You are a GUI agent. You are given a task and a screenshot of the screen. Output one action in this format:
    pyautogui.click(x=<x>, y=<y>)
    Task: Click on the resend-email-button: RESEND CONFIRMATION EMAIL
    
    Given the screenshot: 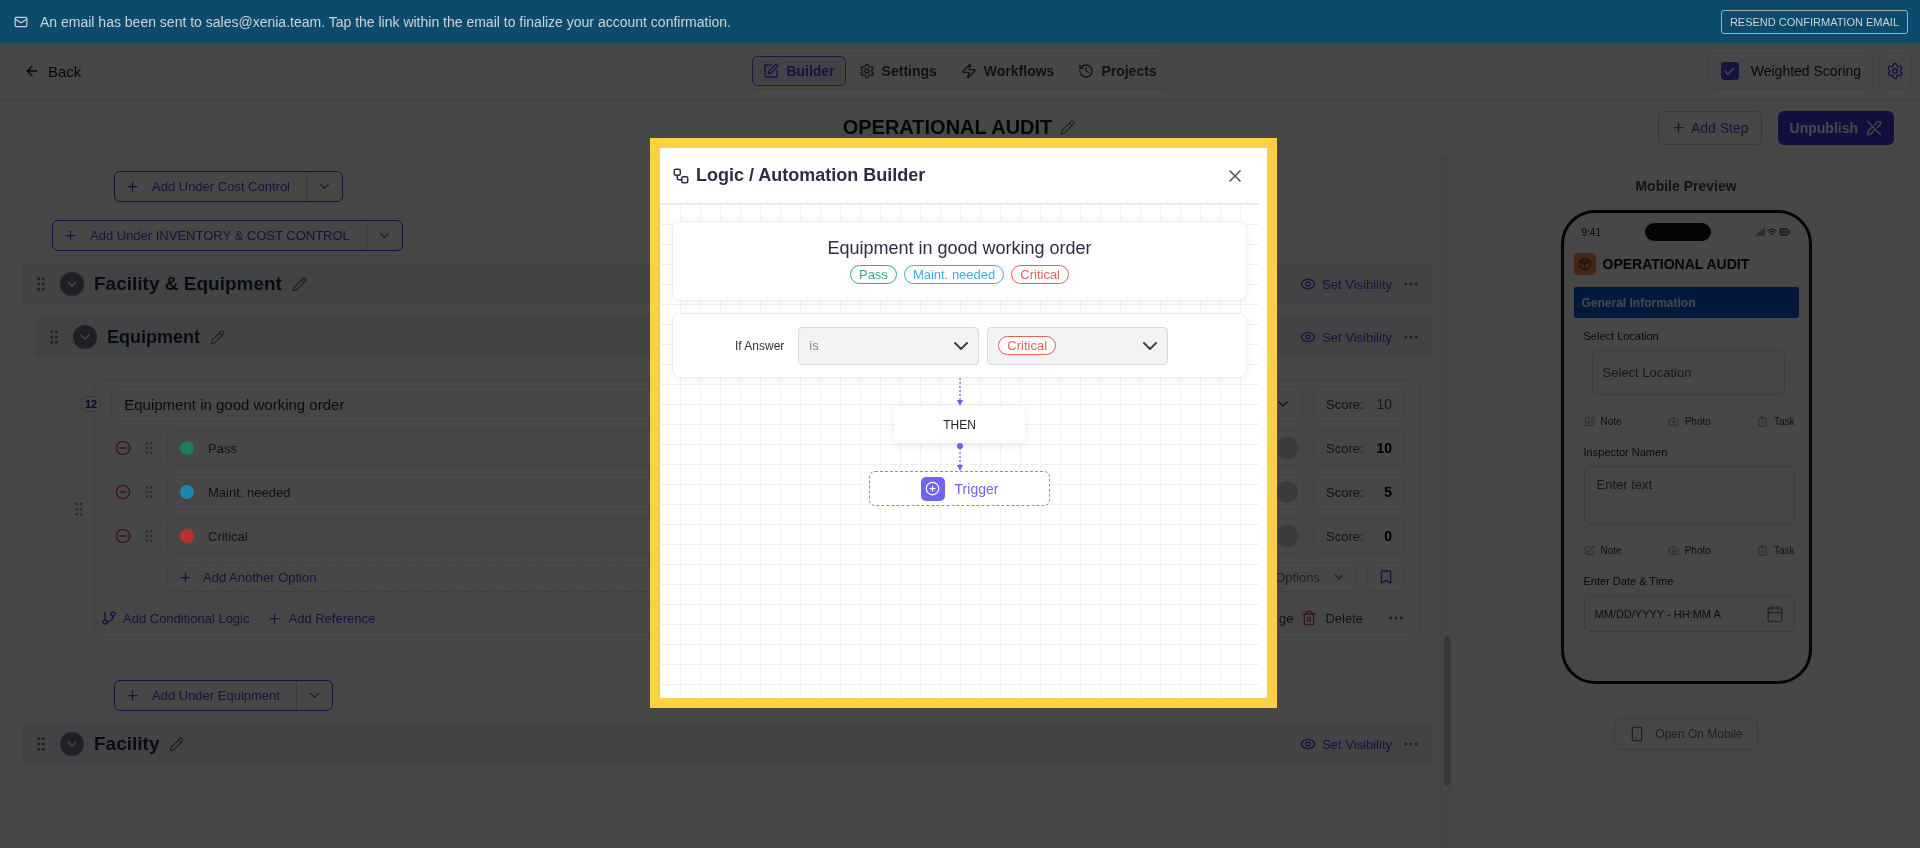 What is the action you would take?
    pyautogui.click(x=1814, y=21)
    